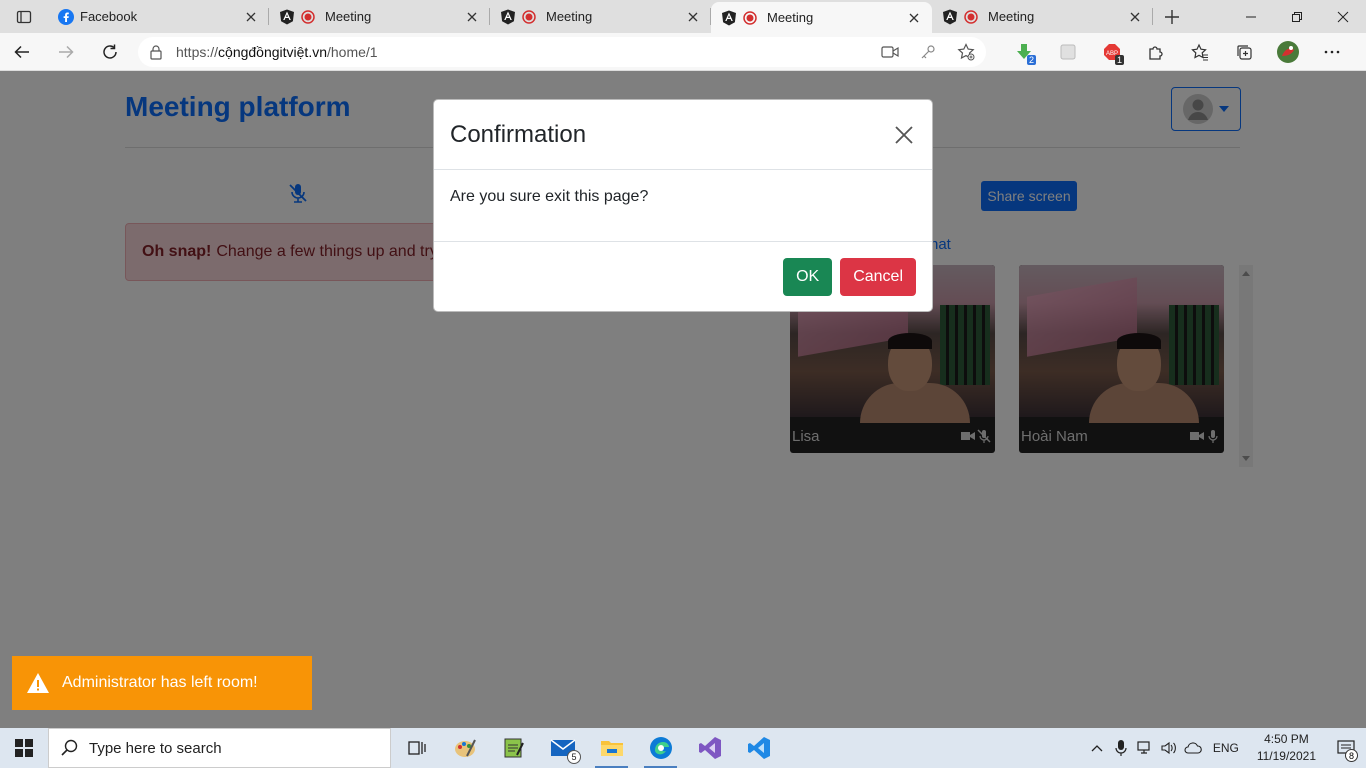 This screenshot has height=768, width=1366. Describe the element at coordinates (155, 748) in the screenshot. I see `search-placeholder: Type here to search` at that location.